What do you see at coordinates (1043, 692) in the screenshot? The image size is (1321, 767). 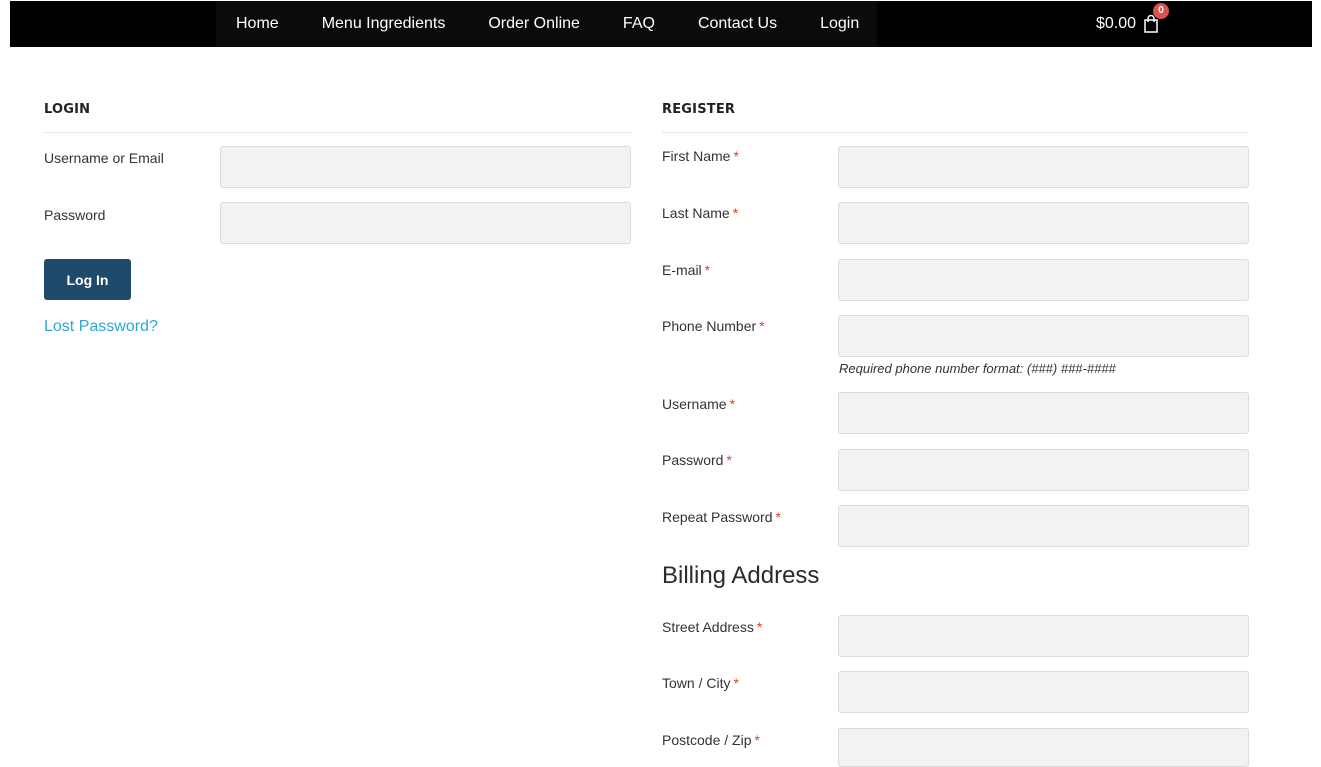 I see `town-city-input` at bounding box center [1043, 692].